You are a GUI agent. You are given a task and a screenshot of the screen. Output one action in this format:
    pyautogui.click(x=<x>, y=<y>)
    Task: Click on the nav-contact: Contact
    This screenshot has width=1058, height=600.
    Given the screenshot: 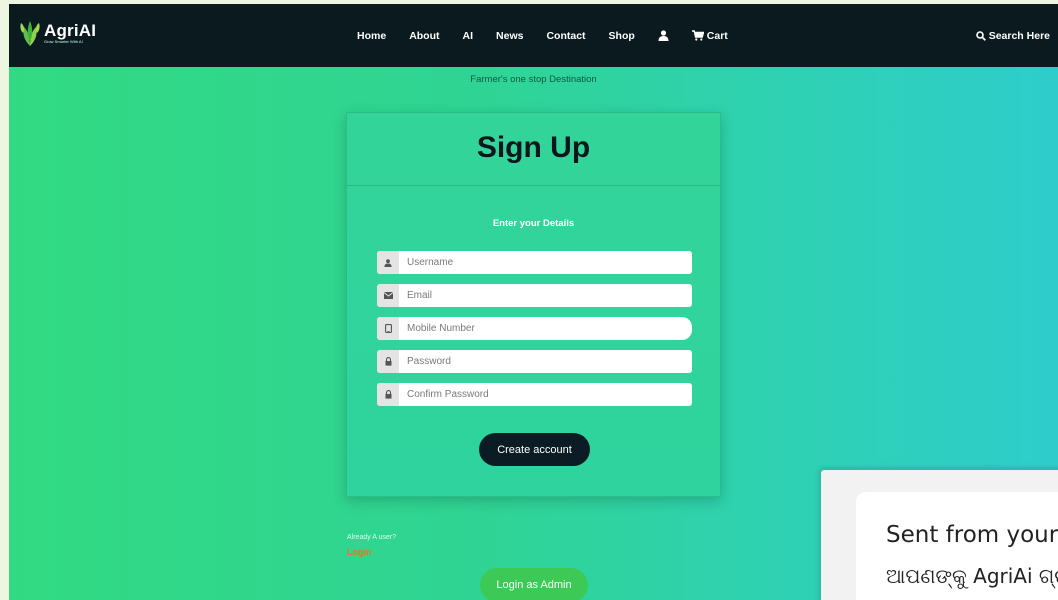 What is the action you would take?
    pyautogui.click(x=565, y=36)
    